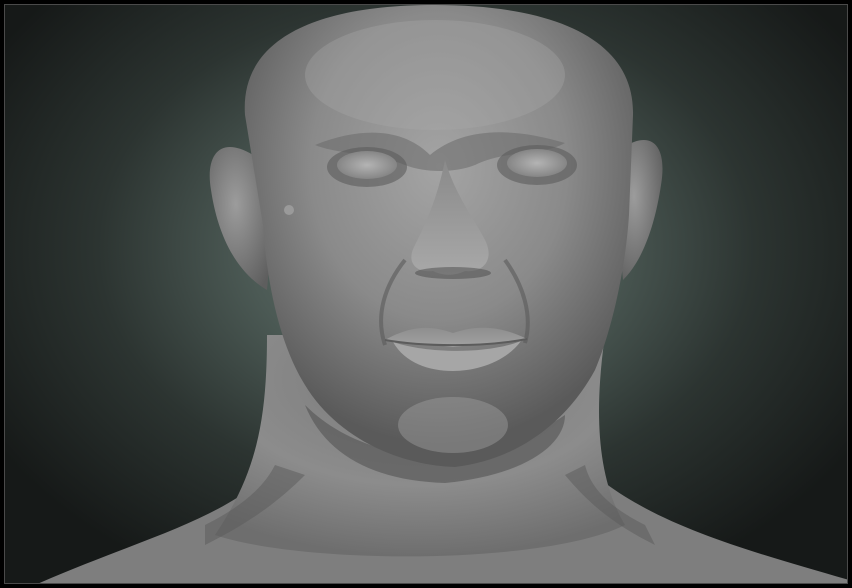 The image size is (852, 588). Describe the element at coordinates (289, 210) in the screenshot. I see `temple-bump` at that location.